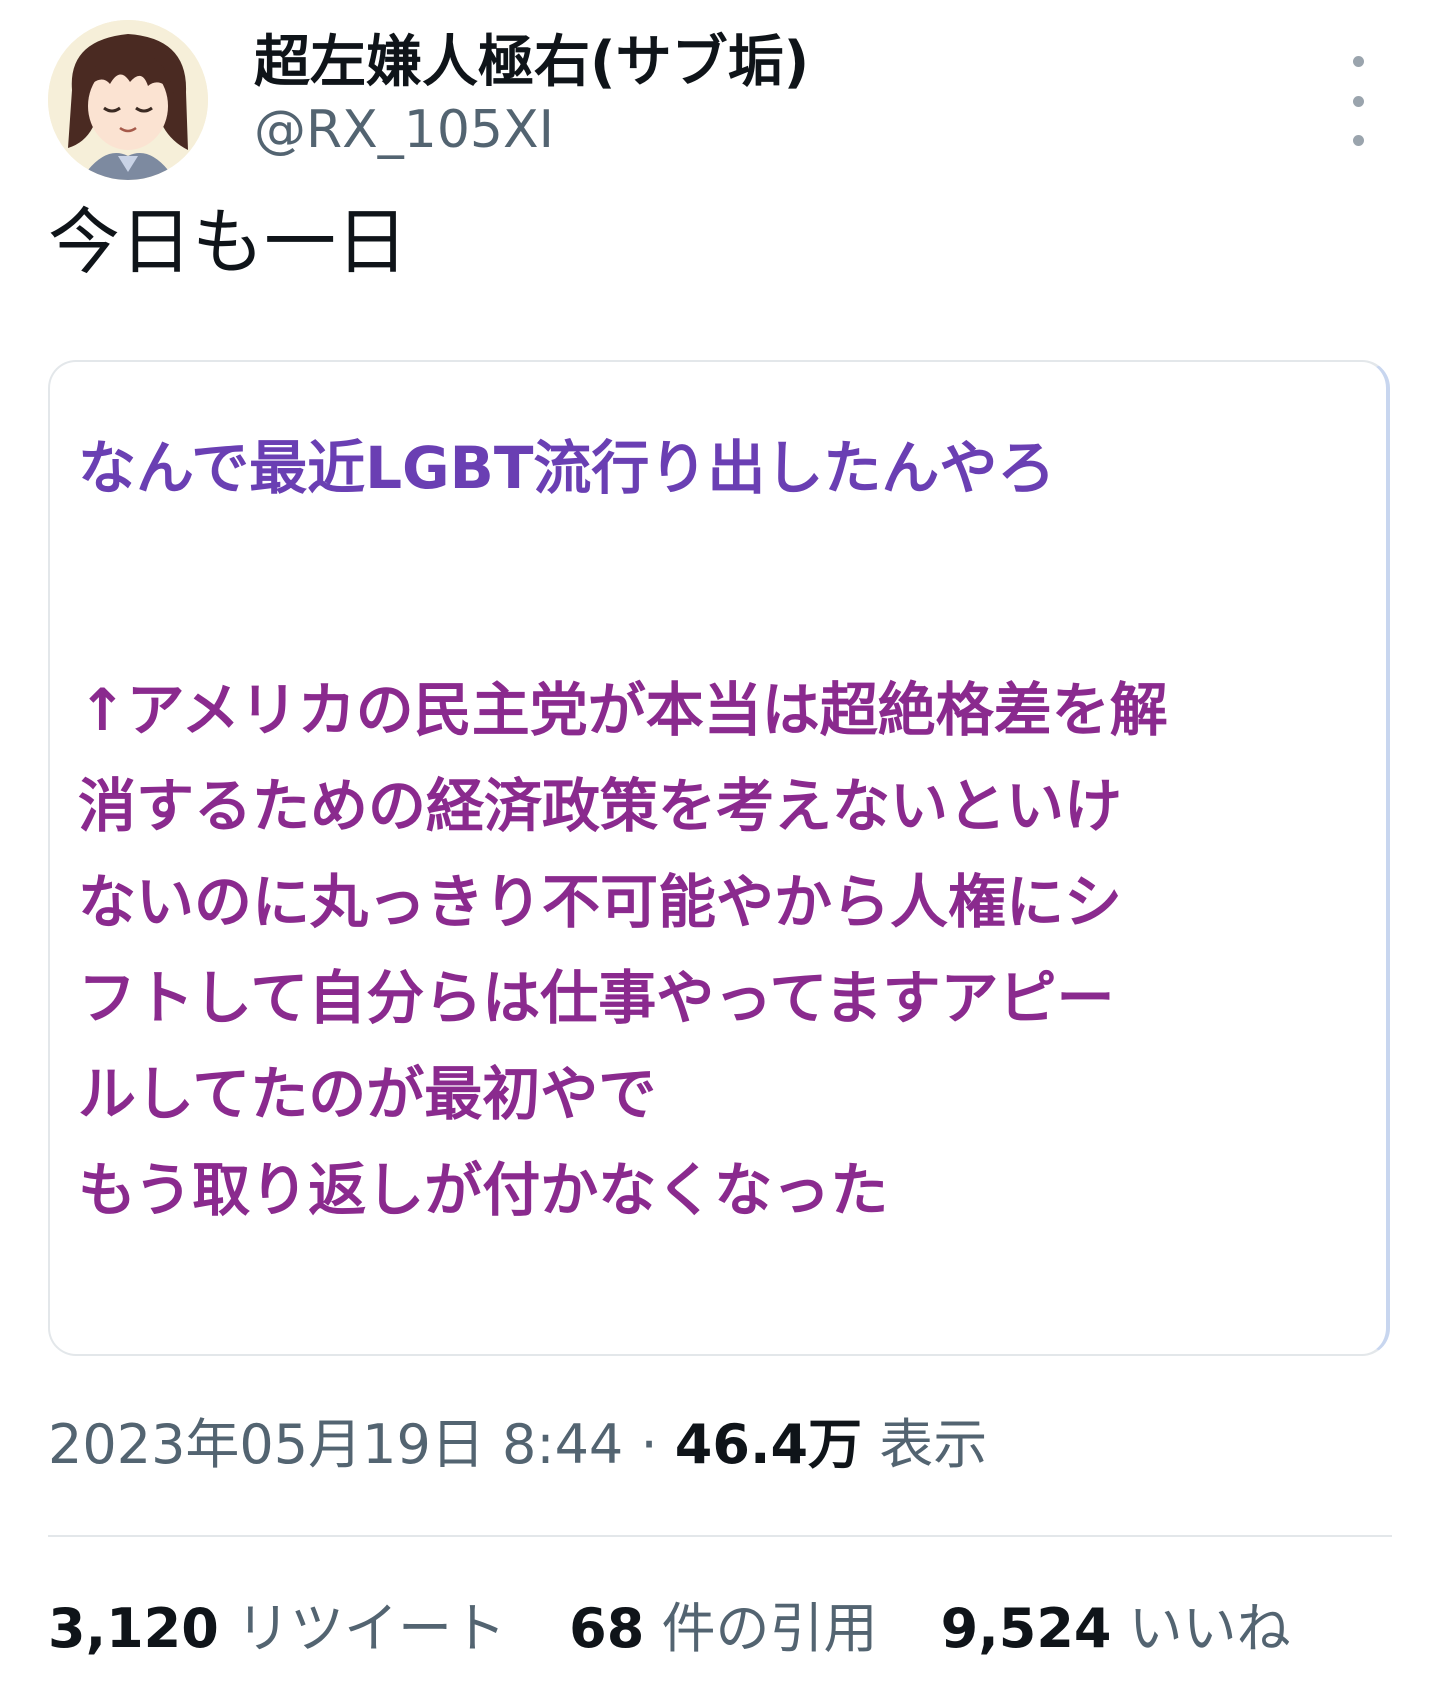  Describe the element at coordinates (370, 1628) in the screenshot. I see `retweets-label: リツイート` at that location.